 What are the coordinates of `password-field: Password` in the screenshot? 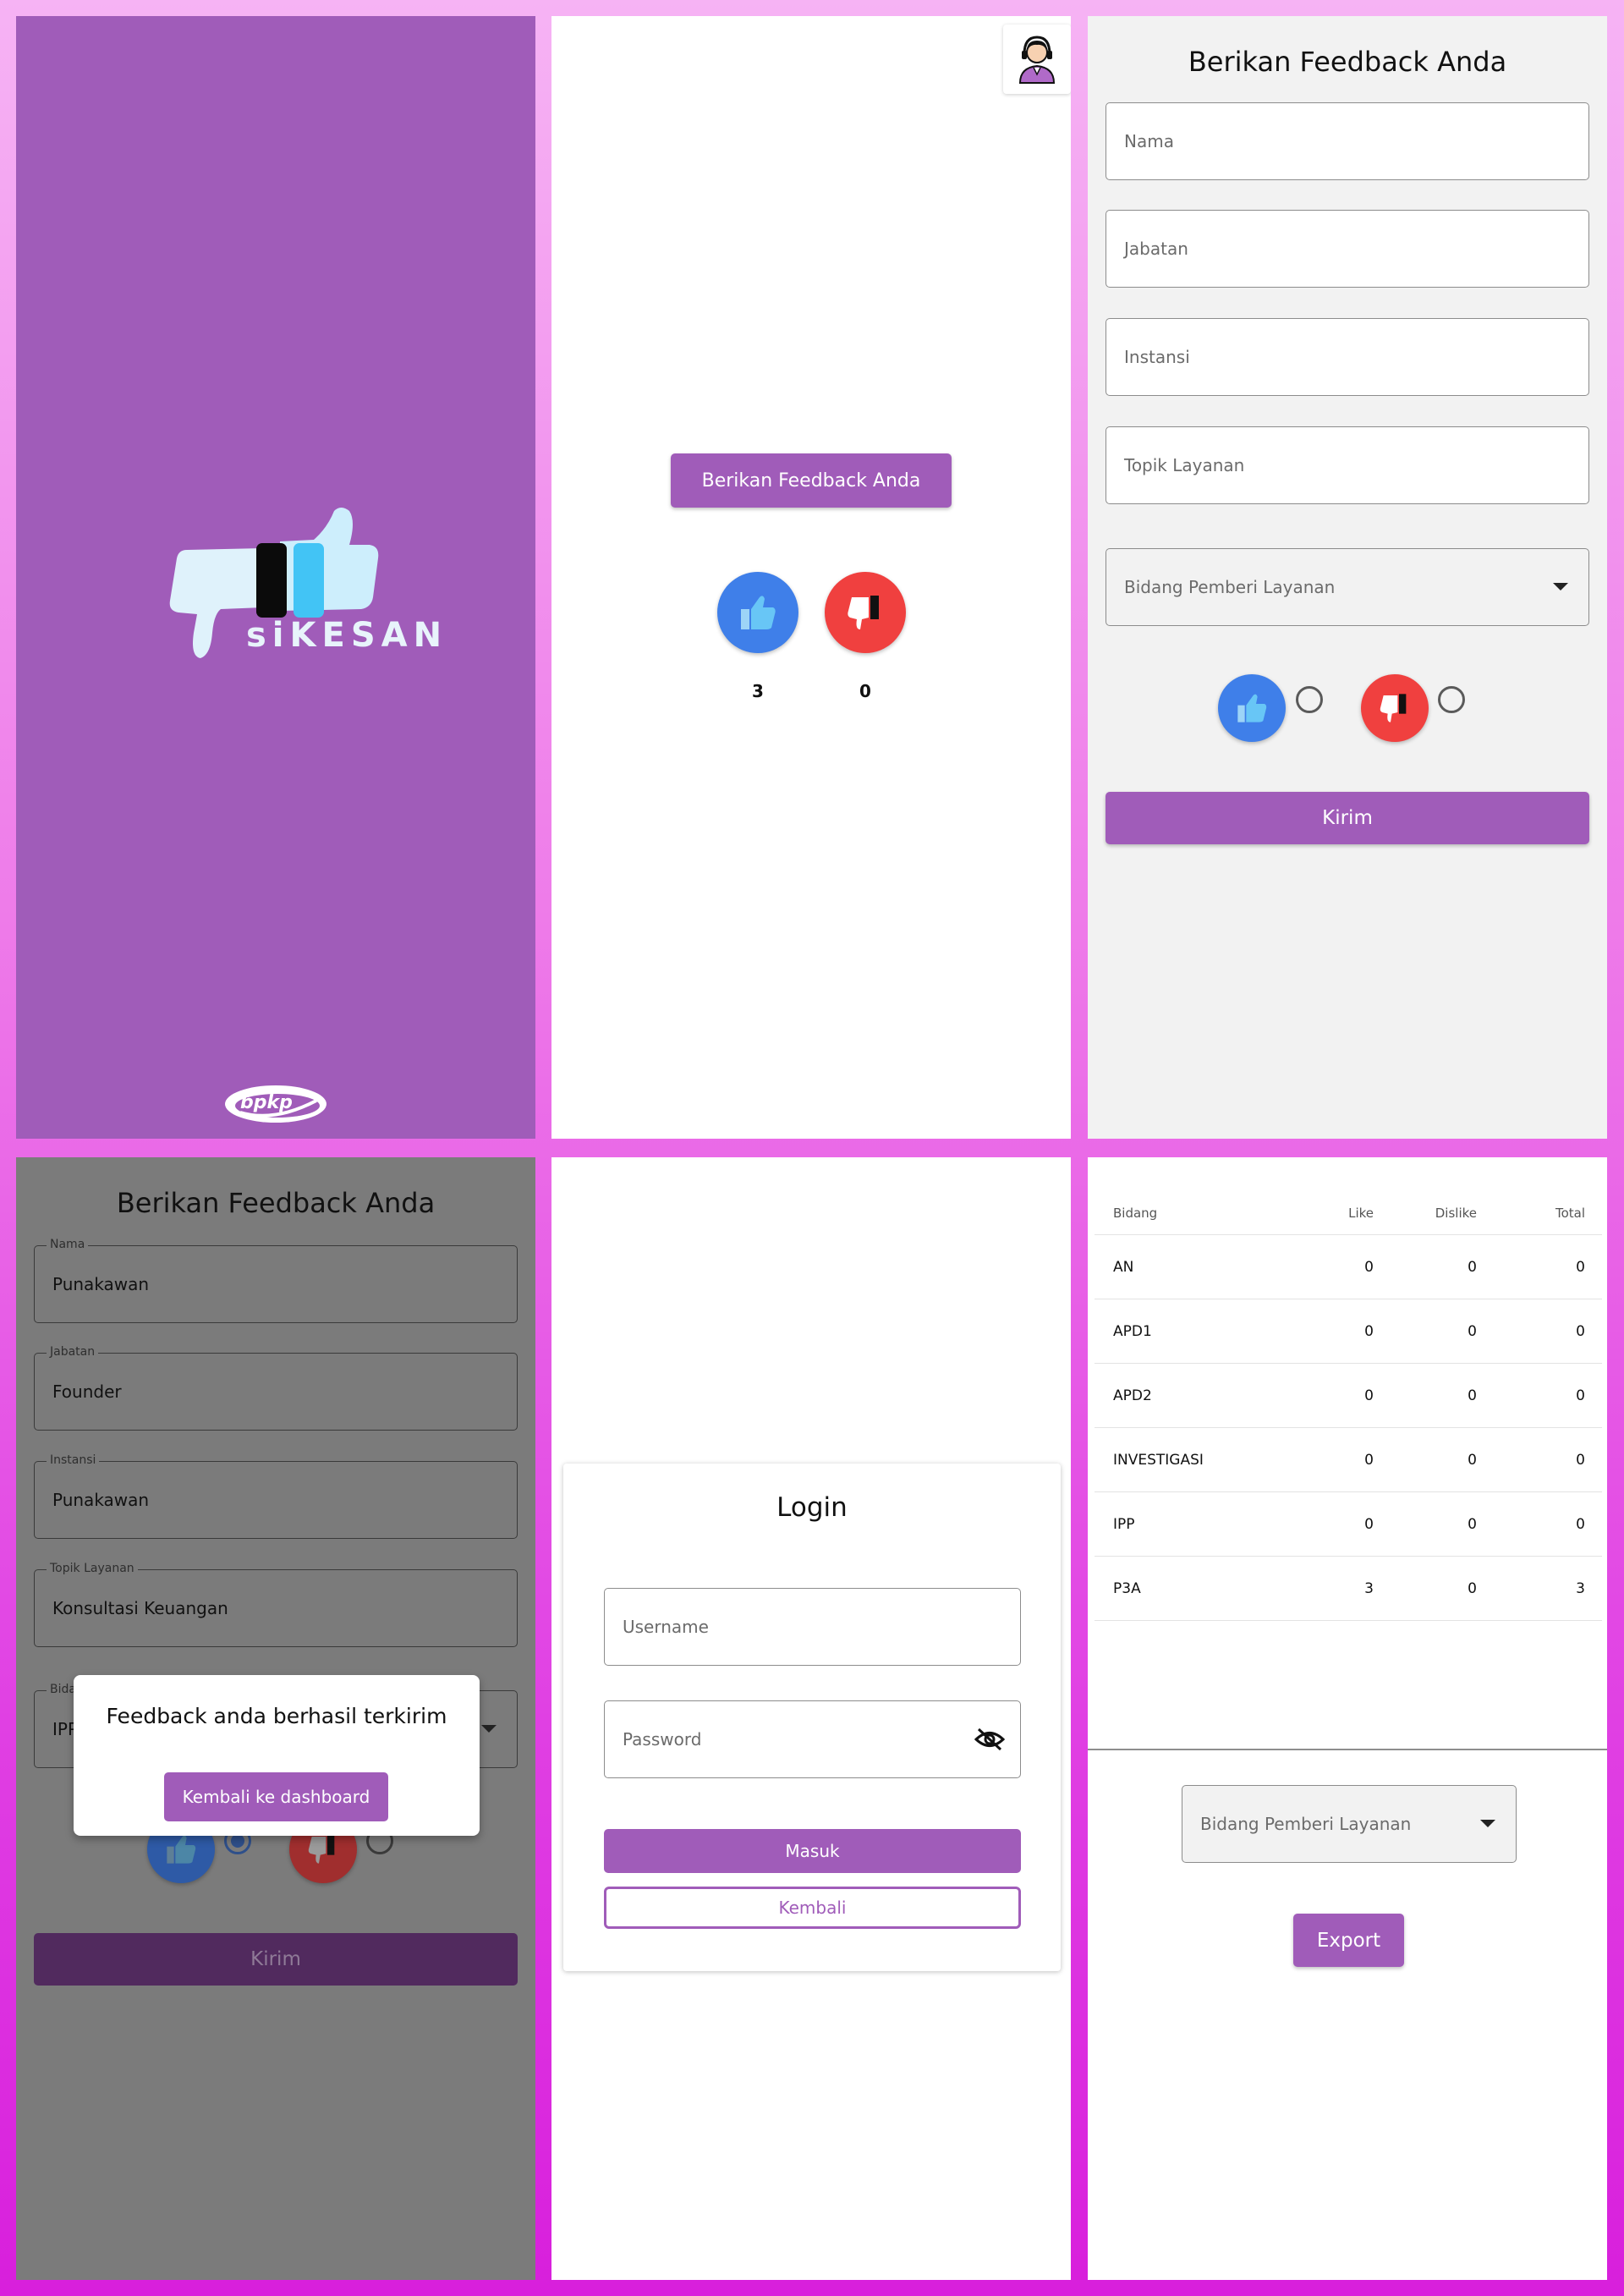 It's located at (812, 1739).